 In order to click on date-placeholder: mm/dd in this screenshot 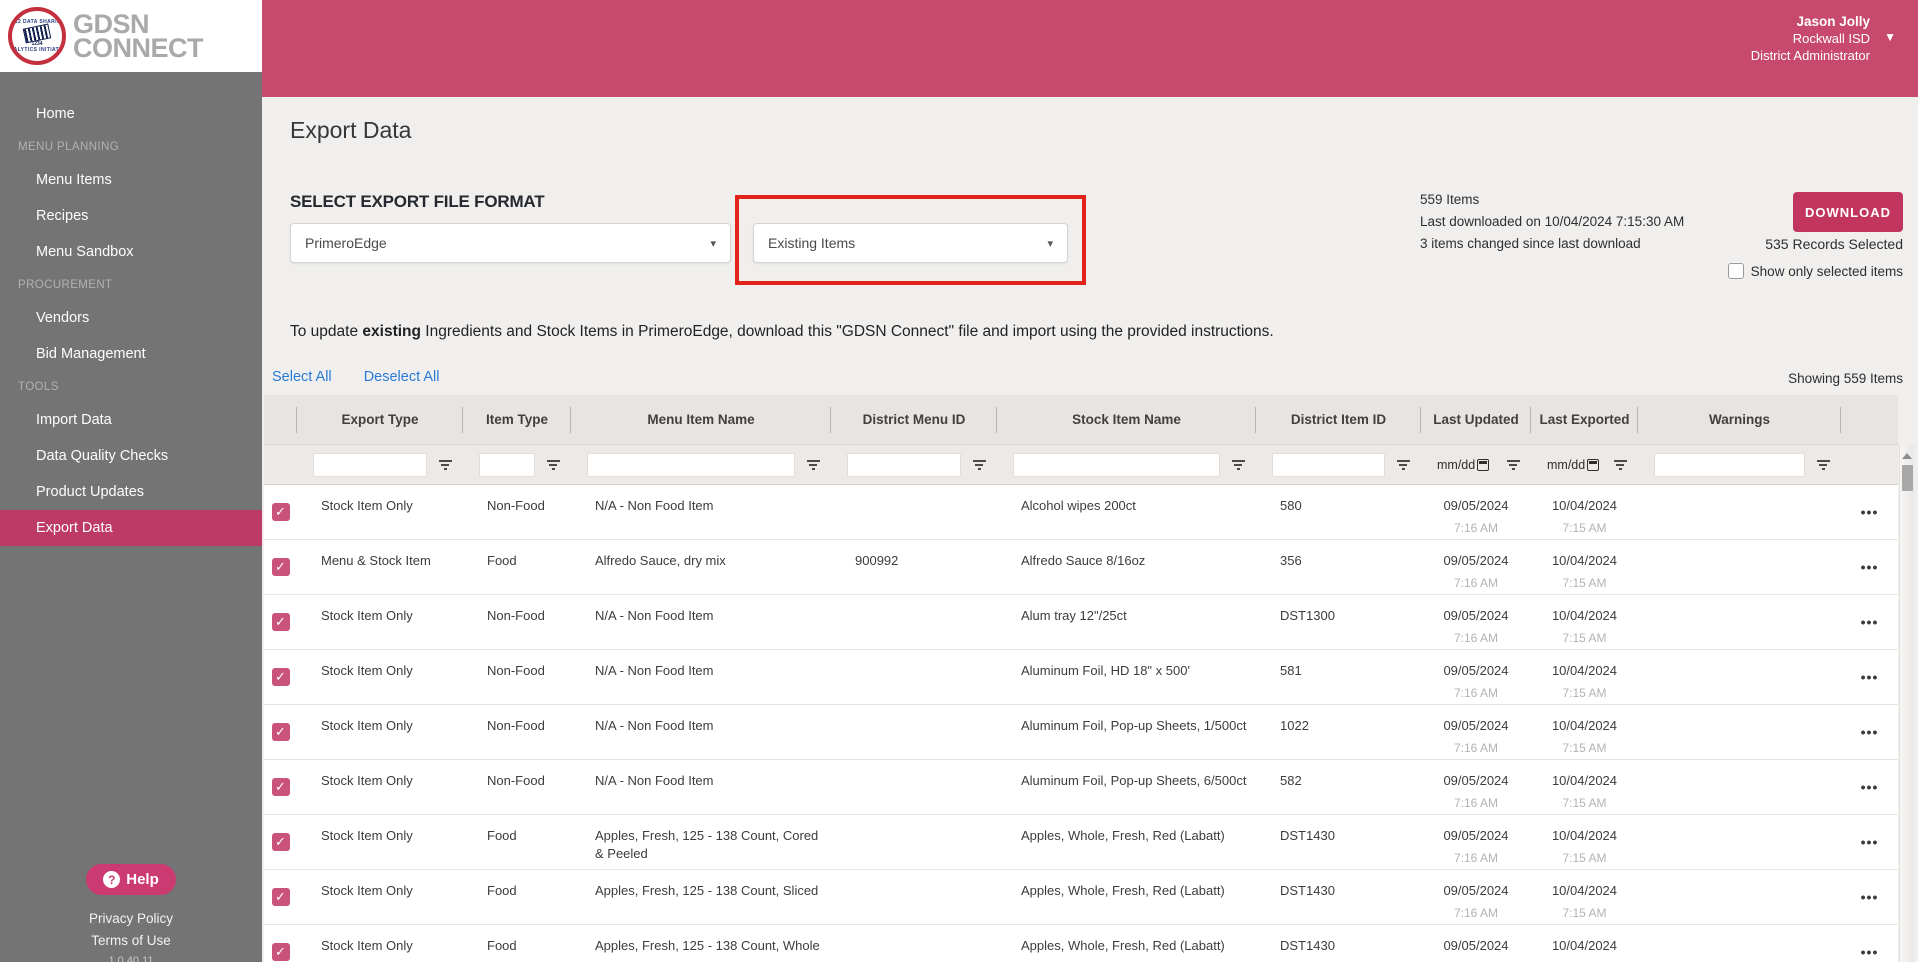, I will do `click(1566, 464)`.